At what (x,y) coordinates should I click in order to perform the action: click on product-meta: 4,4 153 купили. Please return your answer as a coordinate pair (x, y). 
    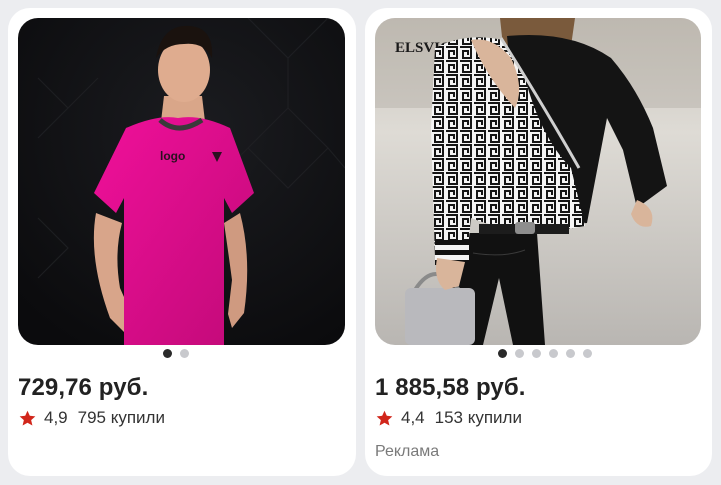
    Looking at the image, I should click on (448, 418).